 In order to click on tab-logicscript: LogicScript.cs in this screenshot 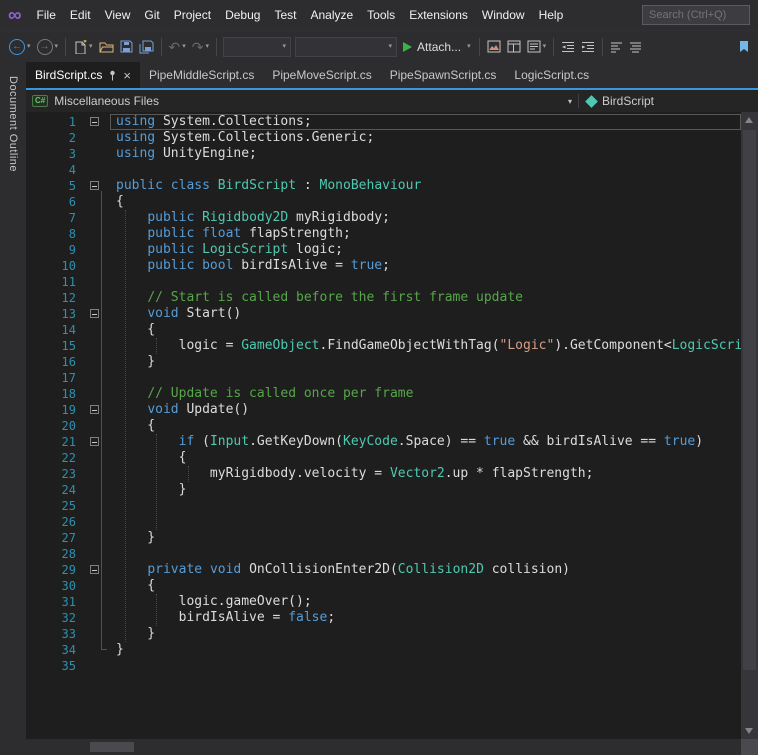, I will do `click(551, 75)`.